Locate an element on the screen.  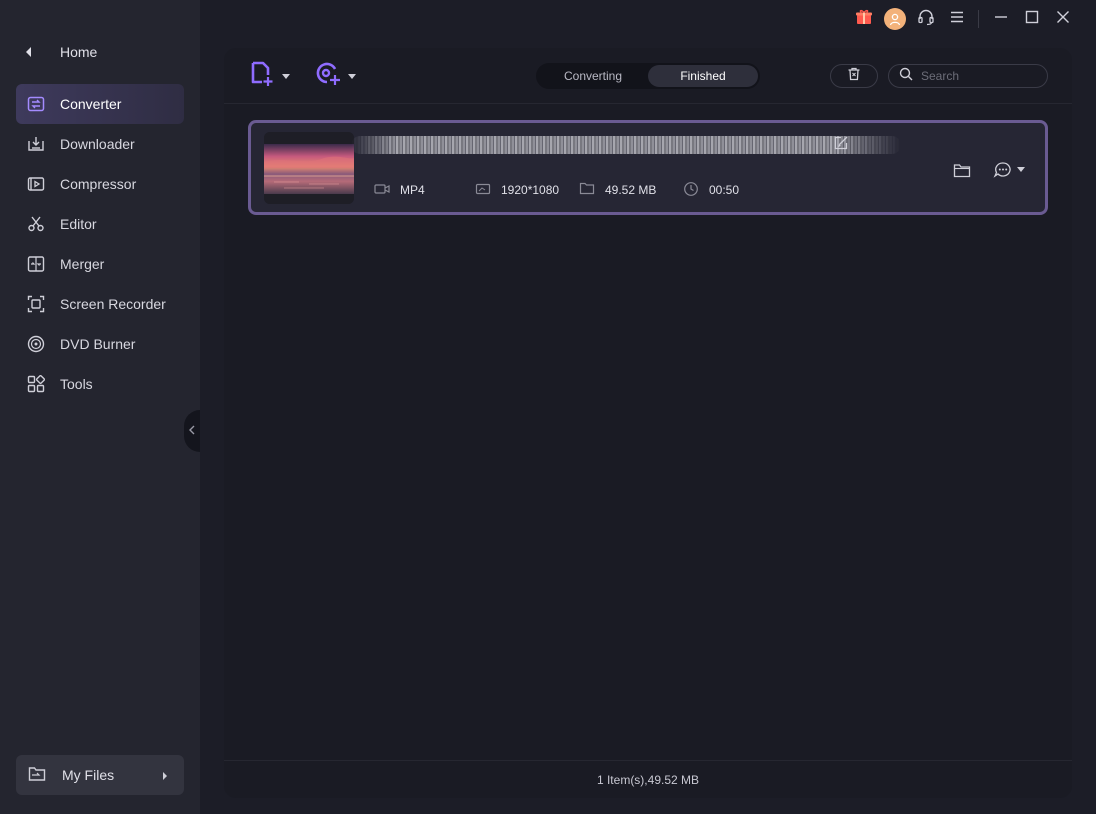
more-dots-icon is located at coordinates (1002, 170).